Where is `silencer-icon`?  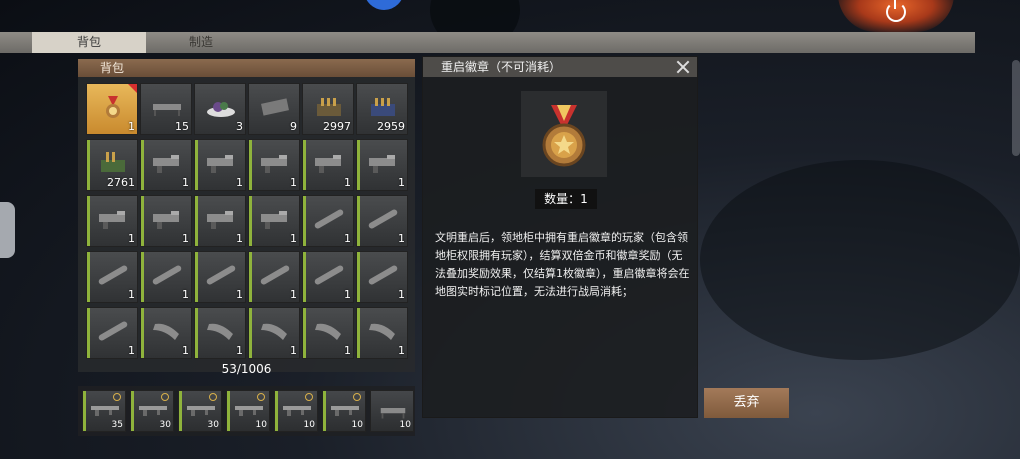
silencer-icon is located at coordinates (383, 275).